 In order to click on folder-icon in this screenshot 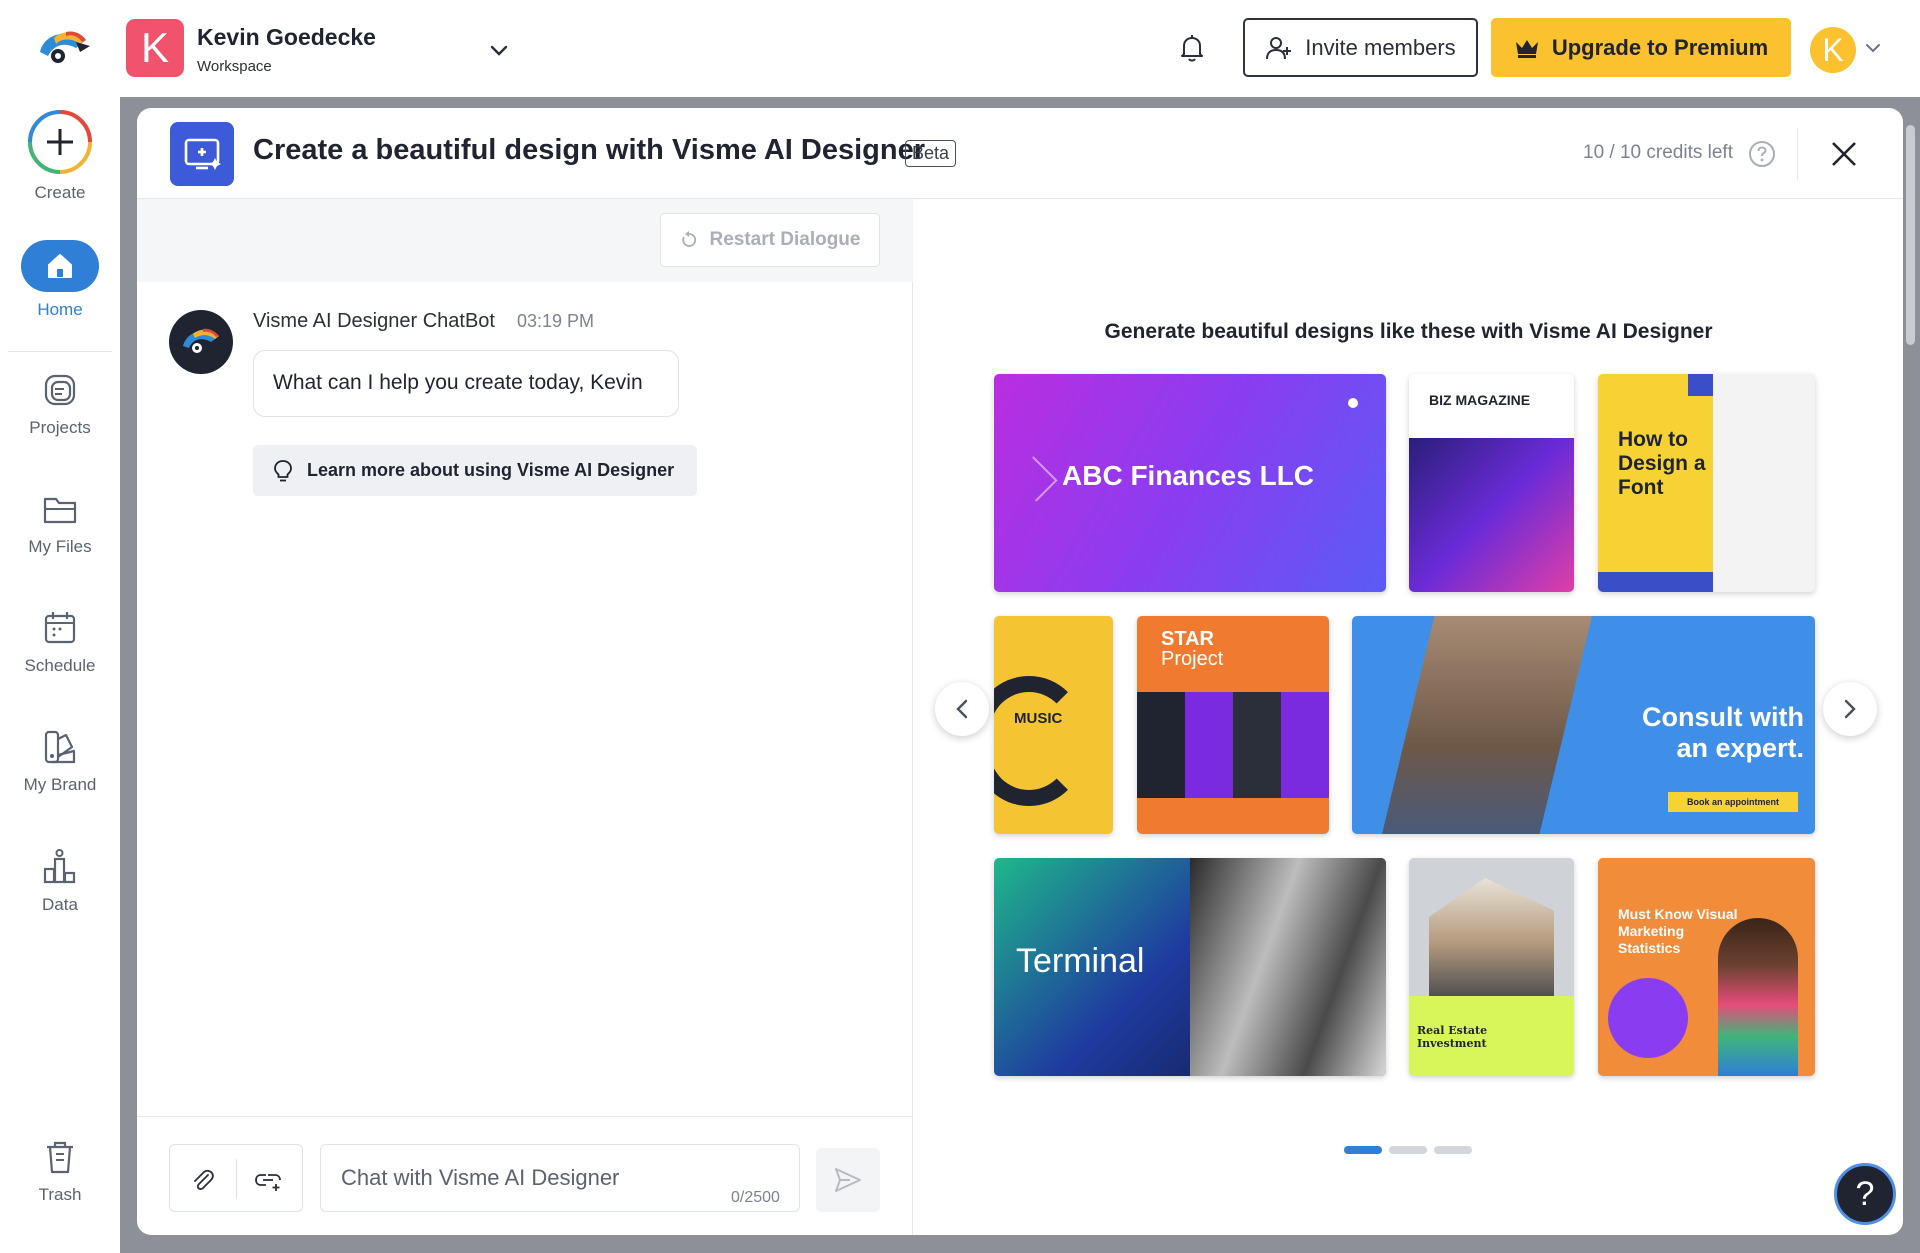, I will do `click(60, 510)`.